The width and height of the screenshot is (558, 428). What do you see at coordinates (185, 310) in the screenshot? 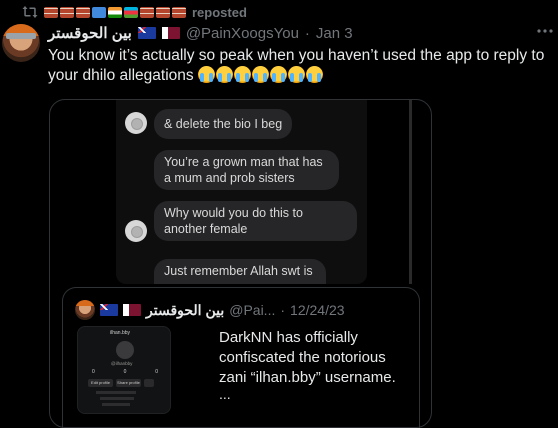
I see `quote-author-name: بين الحوقستر` at bounding box center [185, 310].